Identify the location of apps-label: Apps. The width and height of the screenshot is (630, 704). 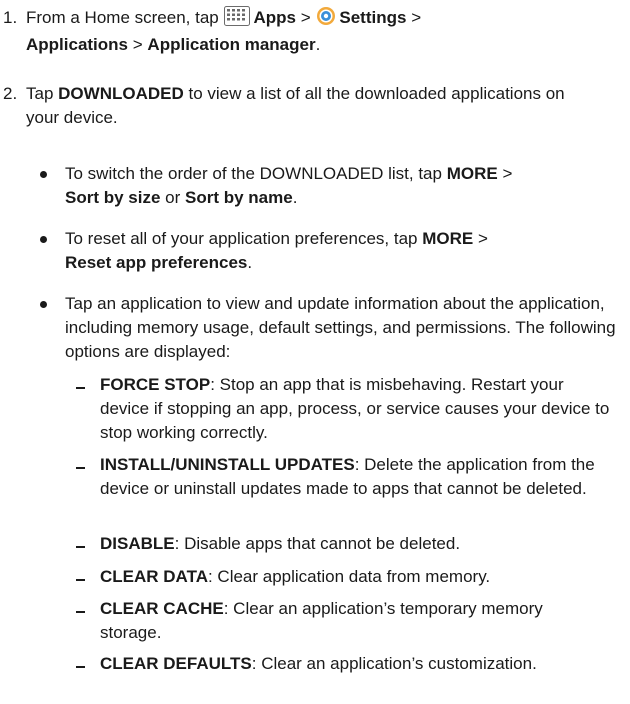
(274, 17).